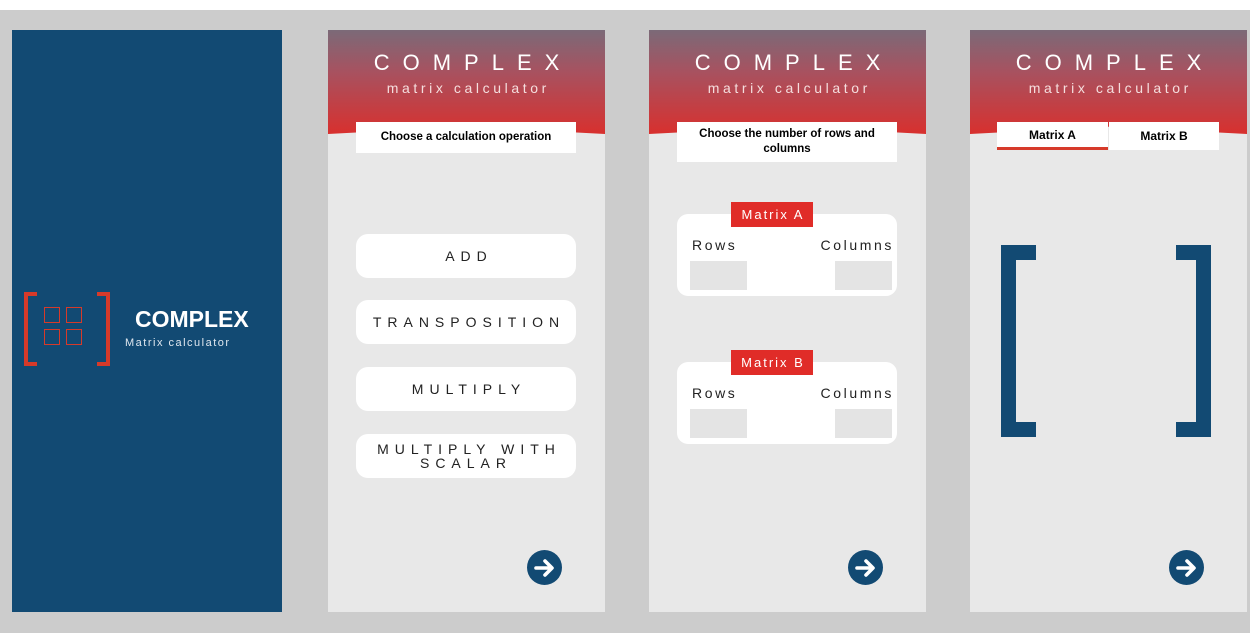 Image resolution: width=1250 pixels, height=633 pixels. What do you see at coordinates (863, 275) in the screenshot?
I see `matrix-a-columns-input` at bounding box center [863, 275].